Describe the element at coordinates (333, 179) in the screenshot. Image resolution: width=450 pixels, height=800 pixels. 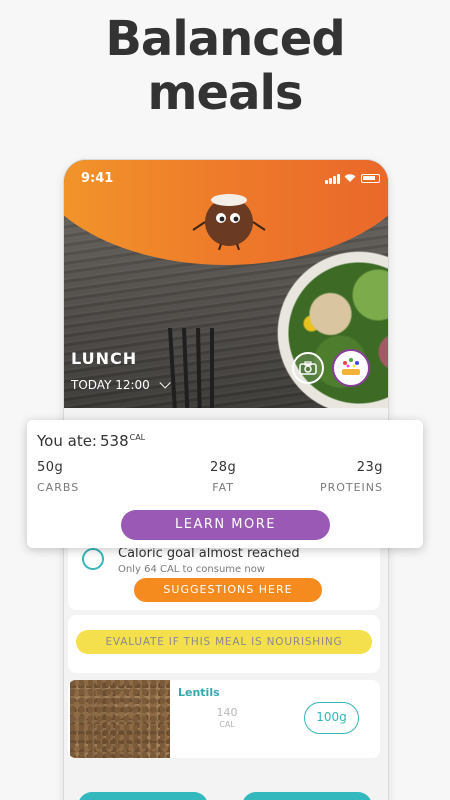
I see `signal-icon` at that location.